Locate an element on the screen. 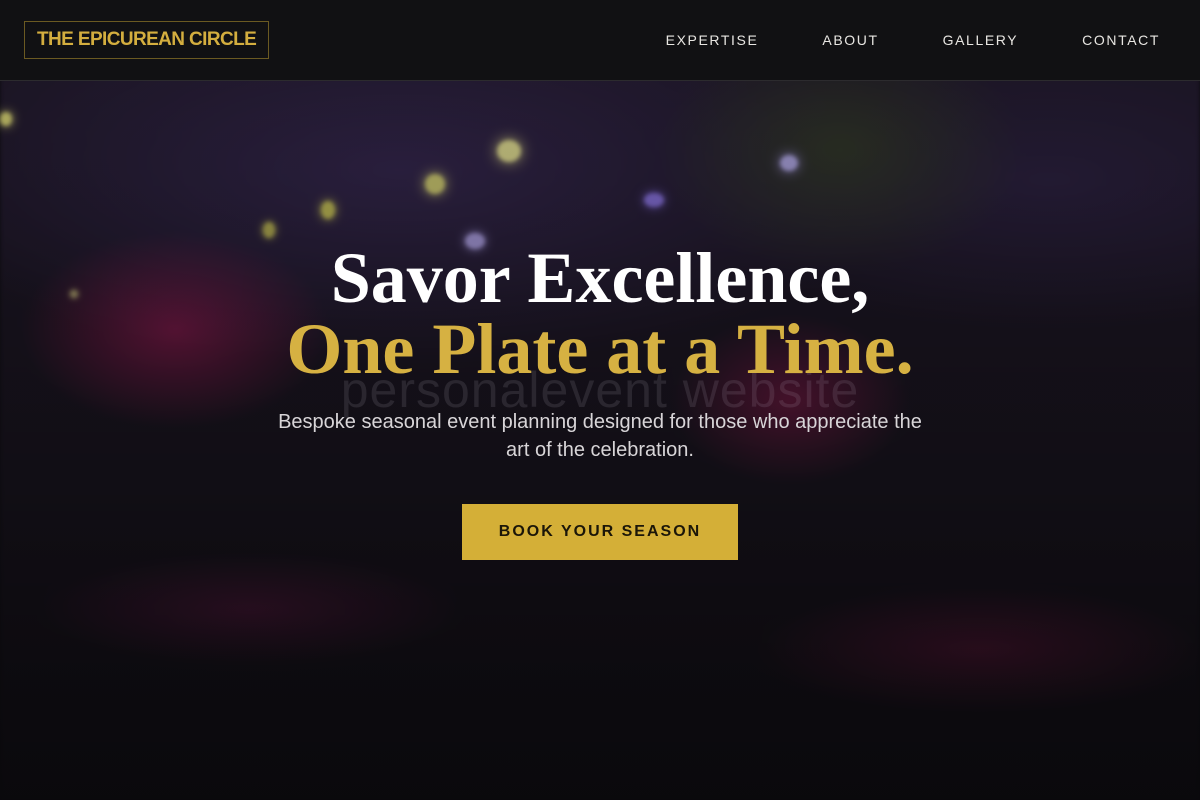 This screenshot has height=800, width=1200. nav-link-about: ABOUT is located at coordinates (850, 40).